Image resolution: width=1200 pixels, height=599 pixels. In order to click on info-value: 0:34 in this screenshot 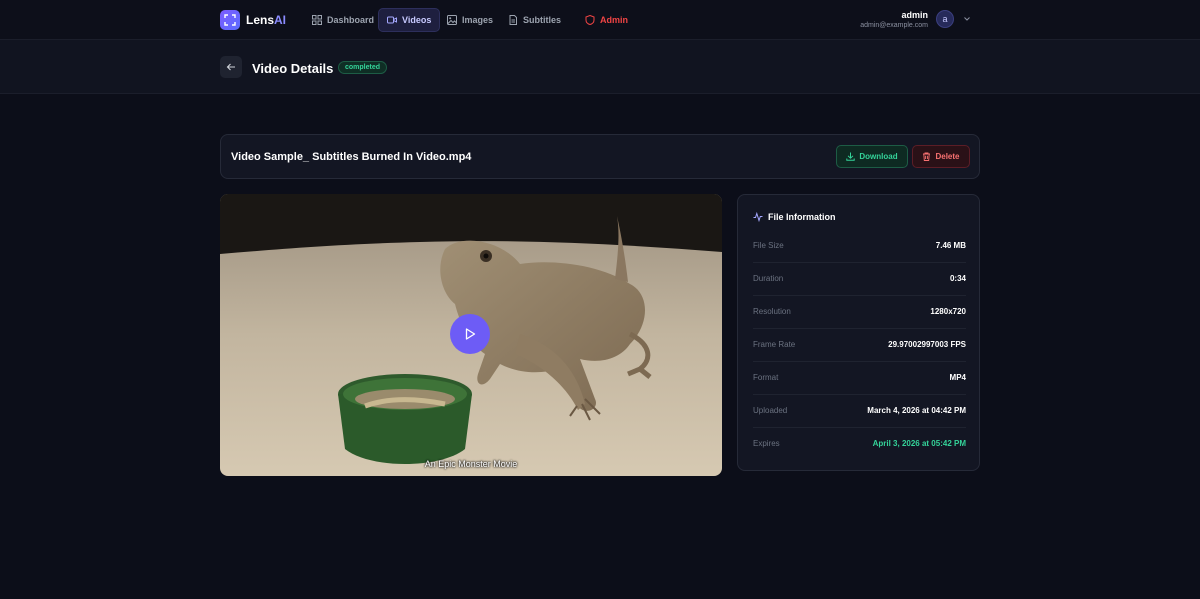, I will do `click(957, 278)`.